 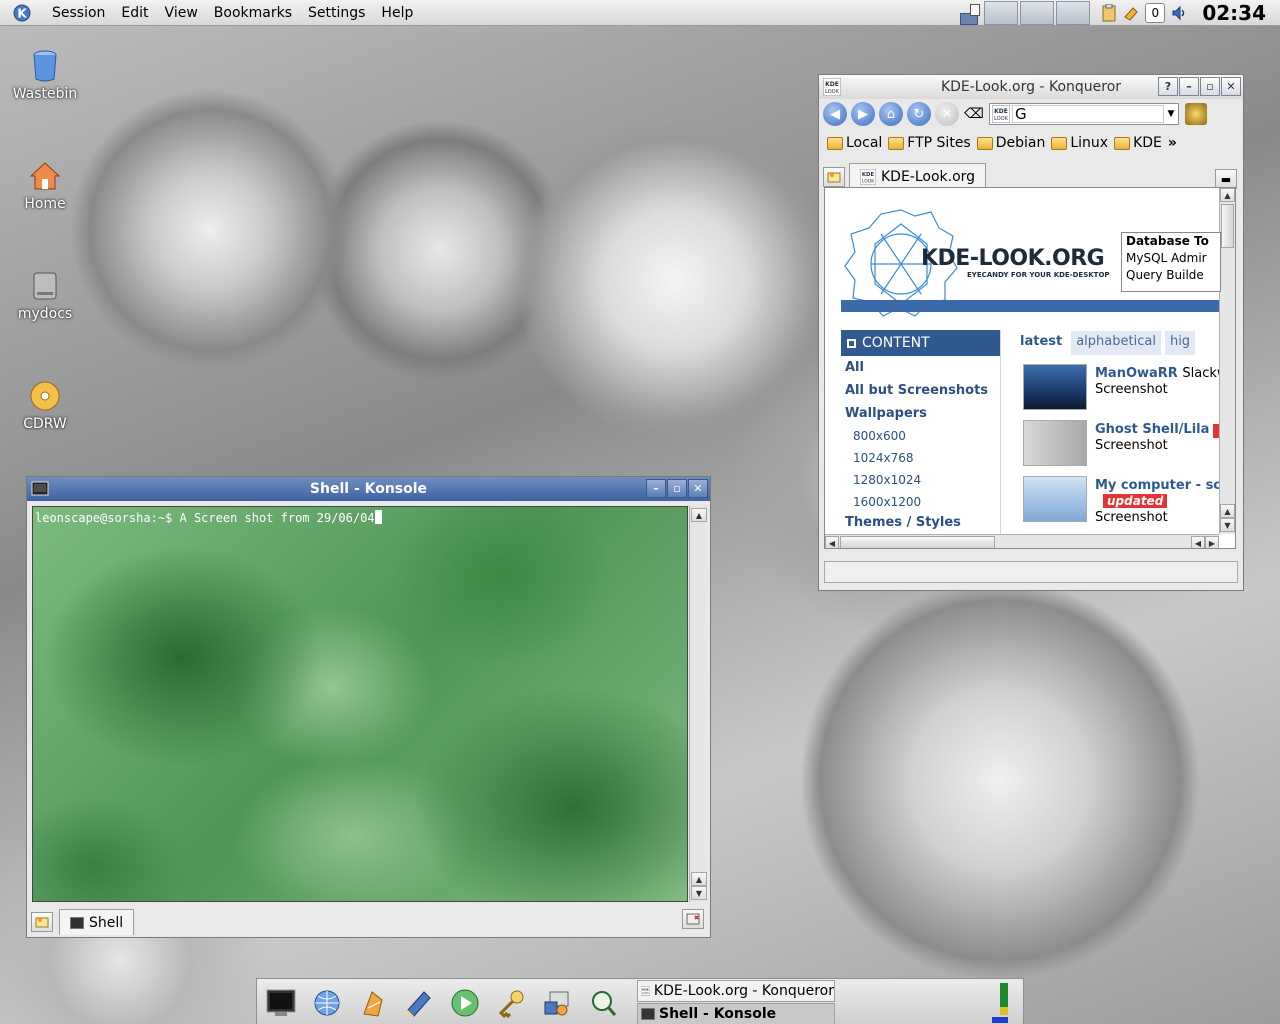 What do you see at coordinates (920, 390) in the screenshot?
I see `sidebar-link-all-but-screenshots: All but Screenshots` at bounding box center [920, 390].